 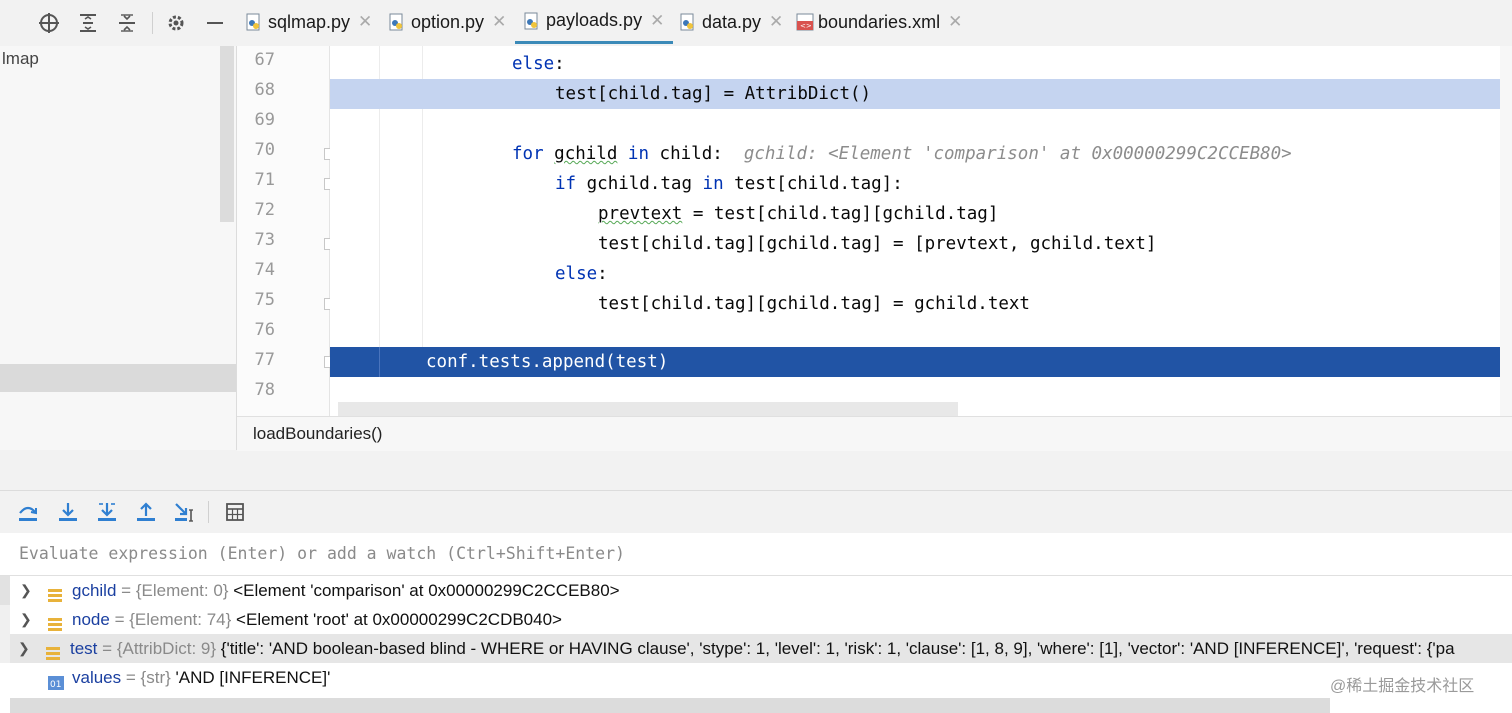 I want to click on tab-data: data.py ✕, so click(x=731, y=22).